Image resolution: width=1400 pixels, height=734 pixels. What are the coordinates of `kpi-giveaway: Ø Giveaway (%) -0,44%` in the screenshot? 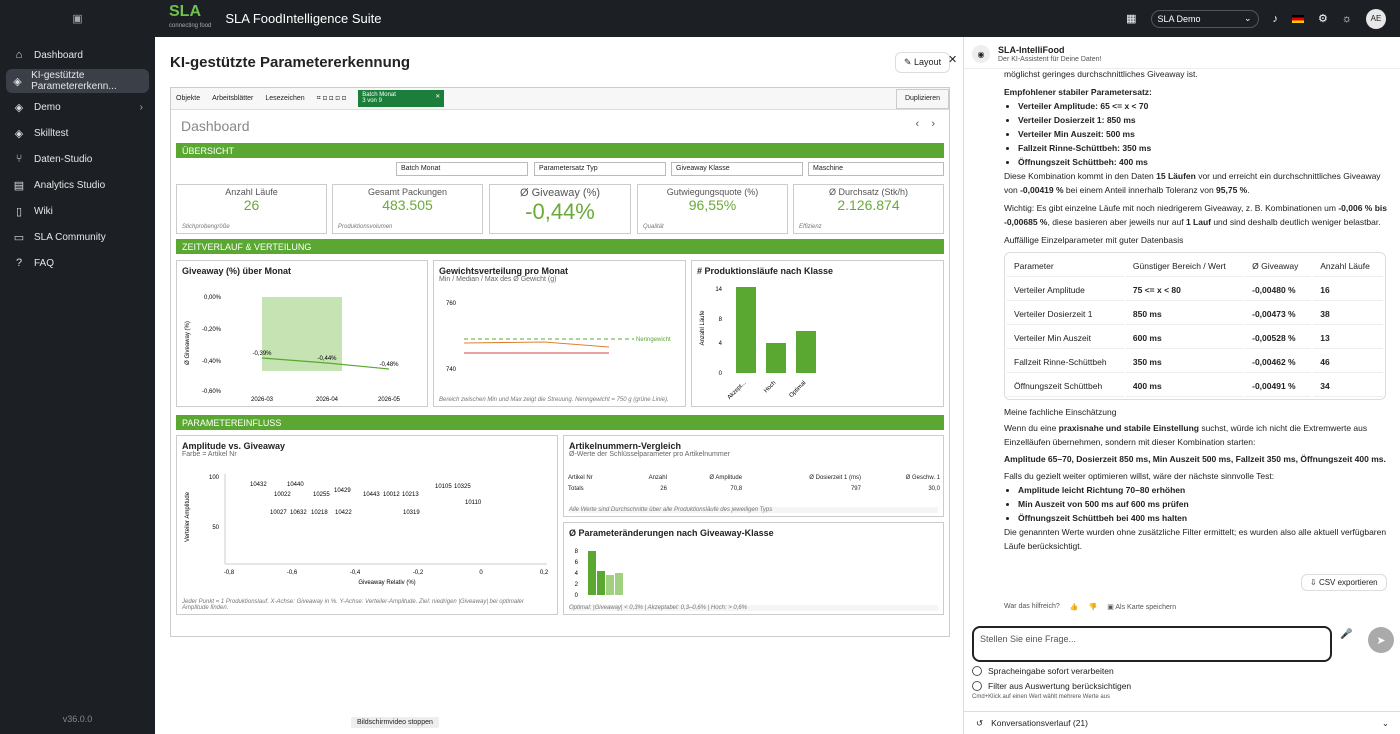 It's located at (560, 209).